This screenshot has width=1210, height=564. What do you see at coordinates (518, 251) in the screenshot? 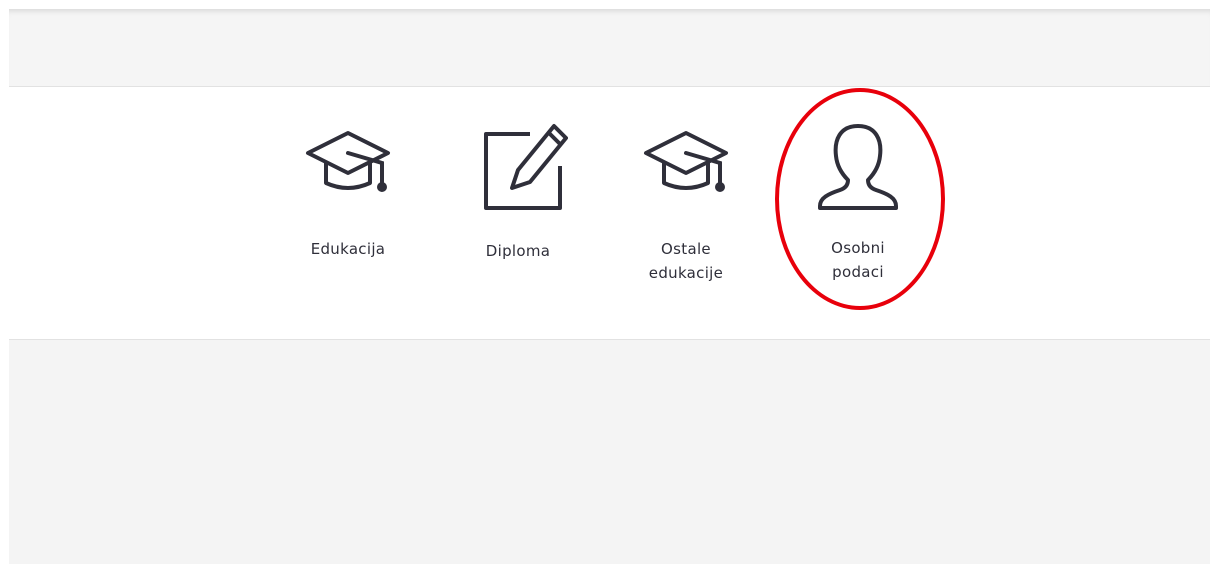
I see `menu-item-label: Diploma` at bounding box center [518, 251].